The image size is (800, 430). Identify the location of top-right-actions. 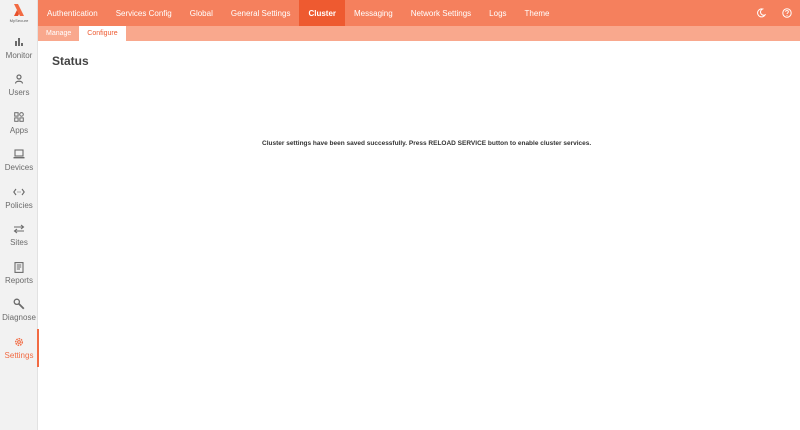
(774, 13).